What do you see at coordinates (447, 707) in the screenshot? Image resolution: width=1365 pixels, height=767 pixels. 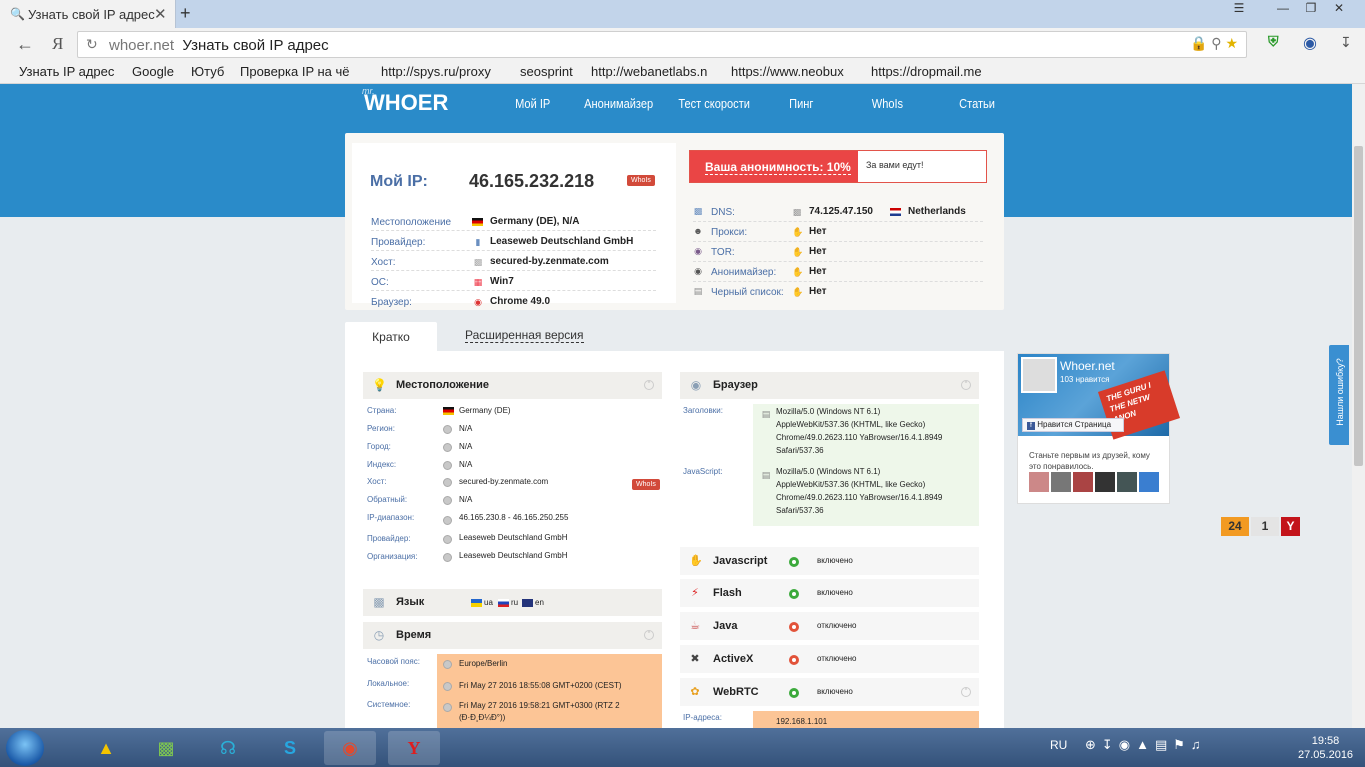 I see `system-time-icon` at bounding box center [447, 707].